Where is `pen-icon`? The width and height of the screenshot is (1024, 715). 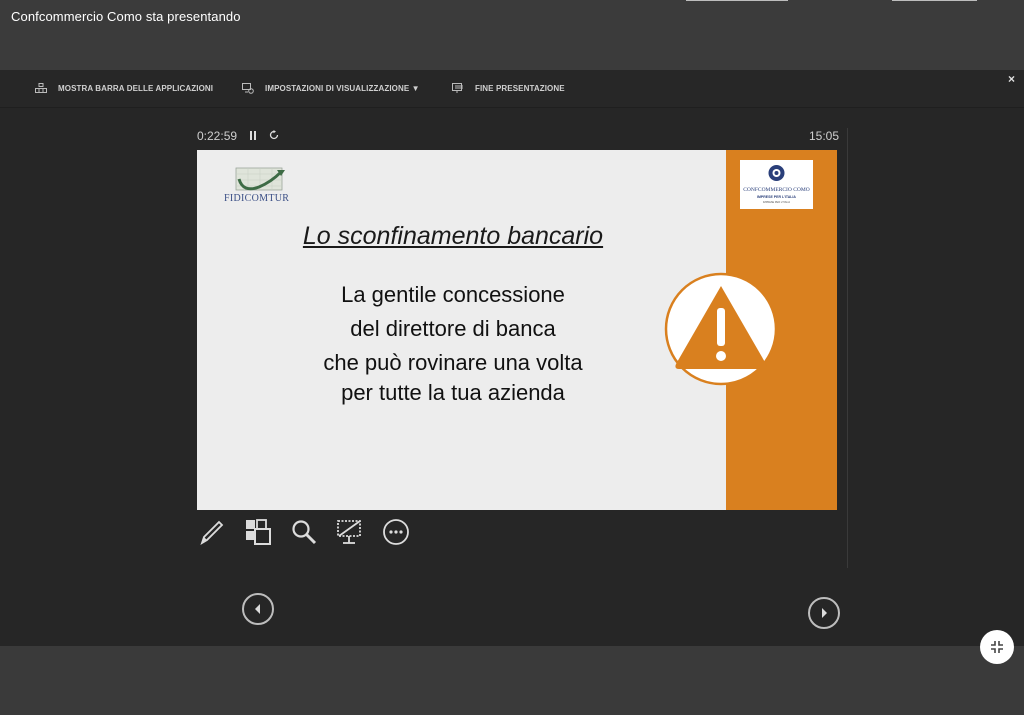 pen-icon is located at coordinates (212, 533).